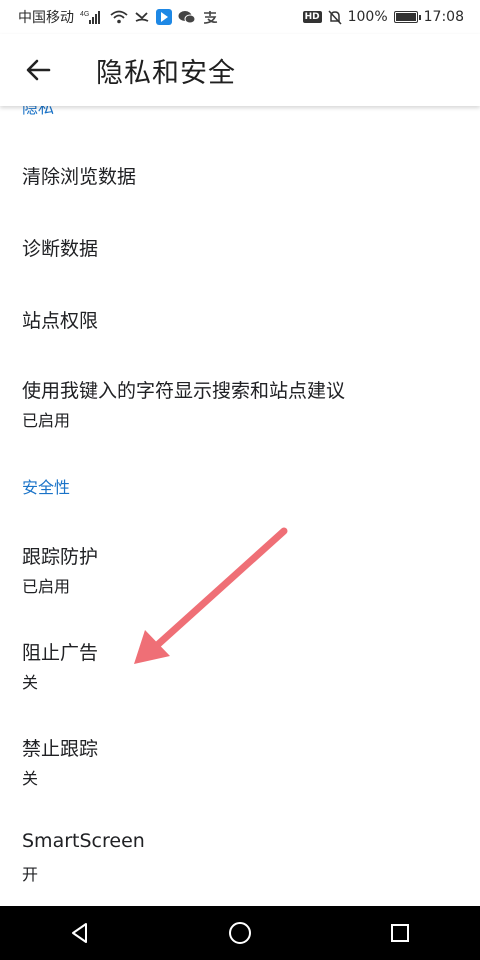 This screenshot has height=960, width=480. What do you see at coordinates (83, 841) in the screenshot?
I see `setting-title: SmartScreen` at bounding box center [83, 841].